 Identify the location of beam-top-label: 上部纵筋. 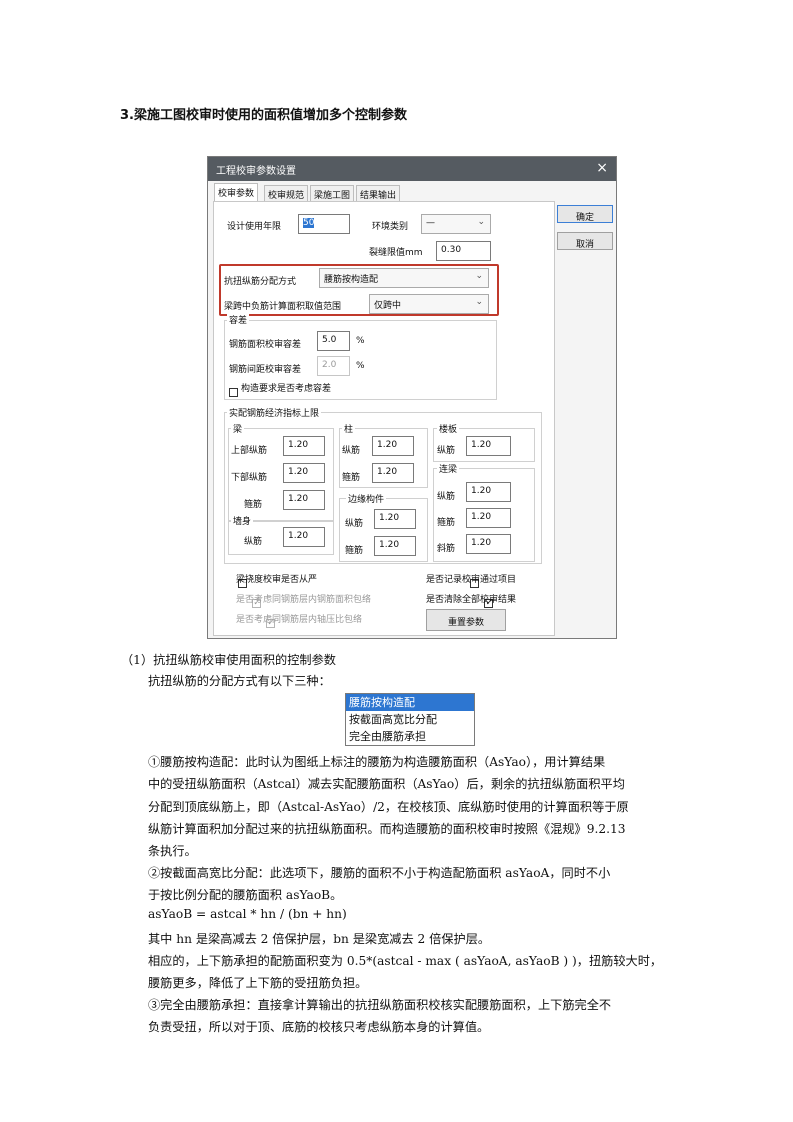
(249, 451).